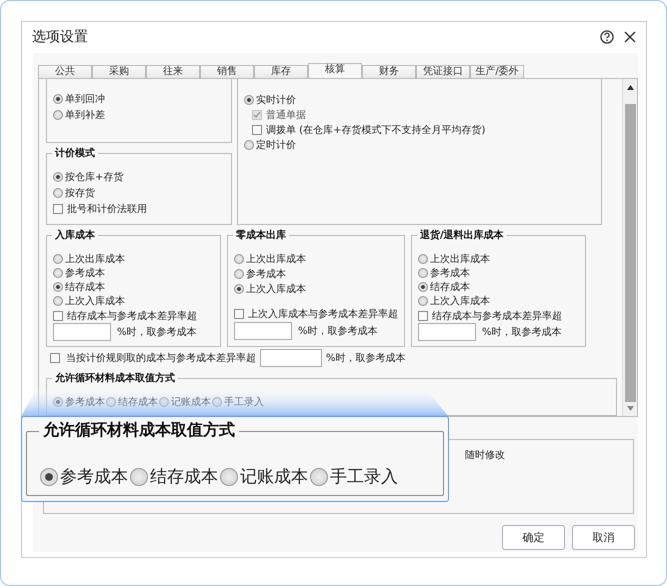 The height and width of the screenshot is (586, 667). Describe the element at coordinates (630, 37) in the screenshot. I see `close-icon` at that location.